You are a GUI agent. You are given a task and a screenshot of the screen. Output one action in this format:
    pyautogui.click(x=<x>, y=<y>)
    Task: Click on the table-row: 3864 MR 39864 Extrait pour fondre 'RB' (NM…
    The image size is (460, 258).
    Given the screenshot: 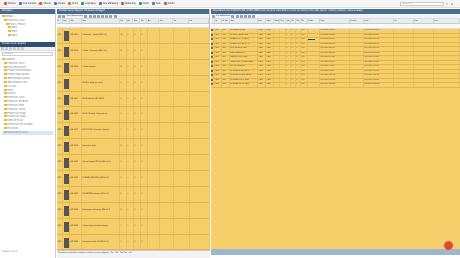 What is the action you would take?
    pyautogui.click(x=133, y=242)
    